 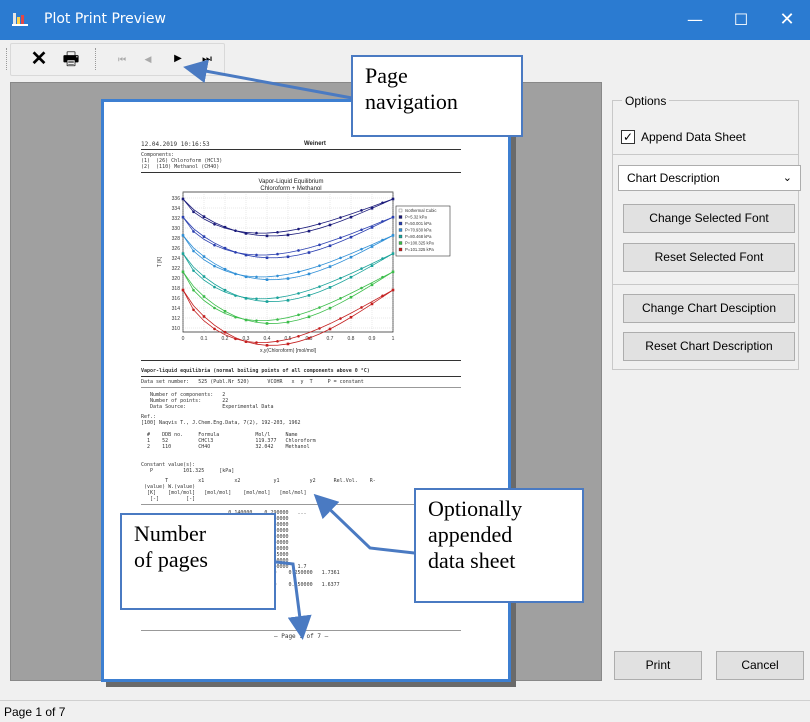 What do you see at coordinates (95, 59) in the screenshot?
I see `toolbar-separator` at bounding box center [95, 59].